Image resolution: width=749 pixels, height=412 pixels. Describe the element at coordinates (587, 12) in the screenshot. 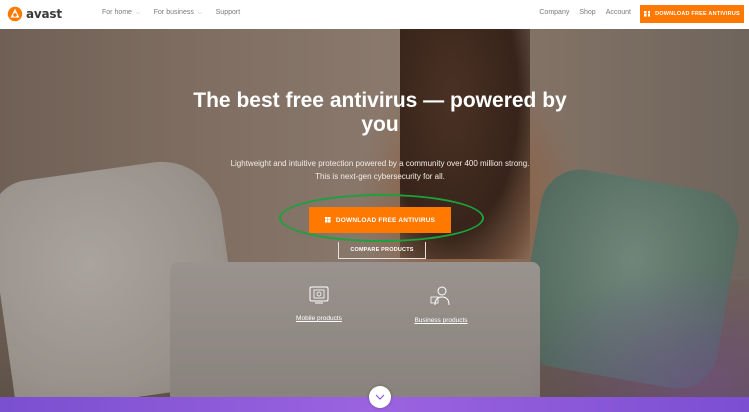

I see `nav-item-shop: Shop` at that location.